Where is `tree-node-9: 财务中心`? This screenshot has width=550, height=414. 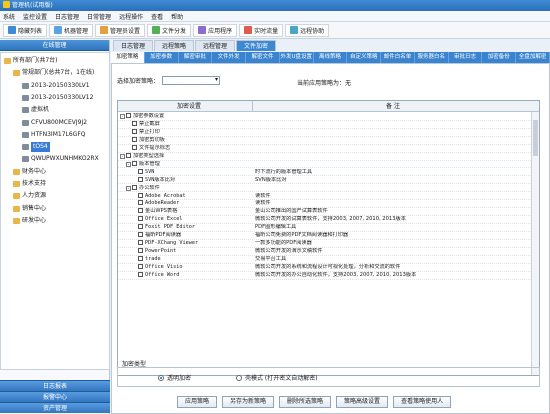
tree-node-9: 财务中心 is located at coordinates (29, 172).